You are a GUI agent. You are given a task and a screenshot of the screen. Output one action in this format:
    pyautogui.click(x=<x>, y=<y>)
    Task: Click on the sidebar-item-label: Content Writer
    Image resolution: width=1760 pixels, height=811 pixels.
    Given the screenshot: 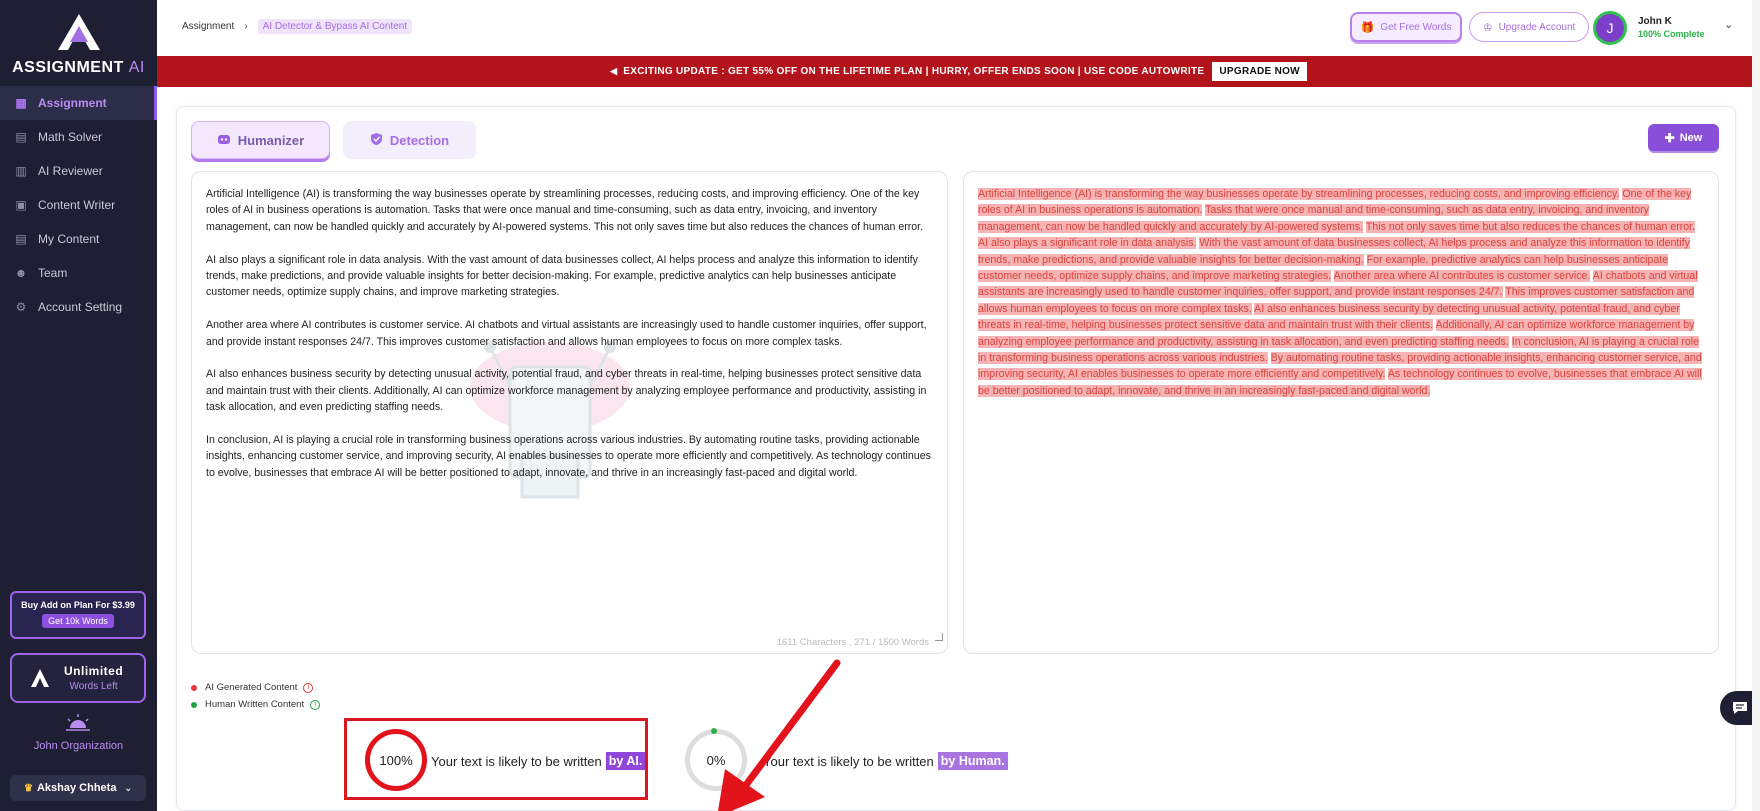 What is the action you would take?
    pyautogui.click(x=77, y=205)
    